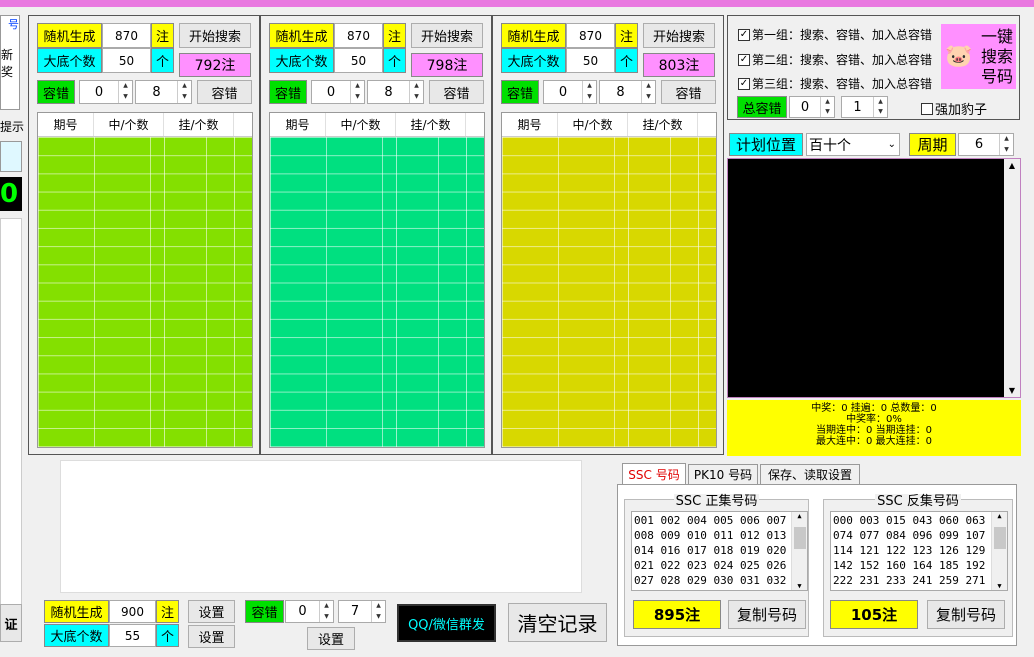 Image resolution: width=1034 pixels, height=657 pixels. What do you see at coordinates (211, 611) in the screenshot?
I see `bottom-set-button-1: 设置` at bounding box center [211, 611].